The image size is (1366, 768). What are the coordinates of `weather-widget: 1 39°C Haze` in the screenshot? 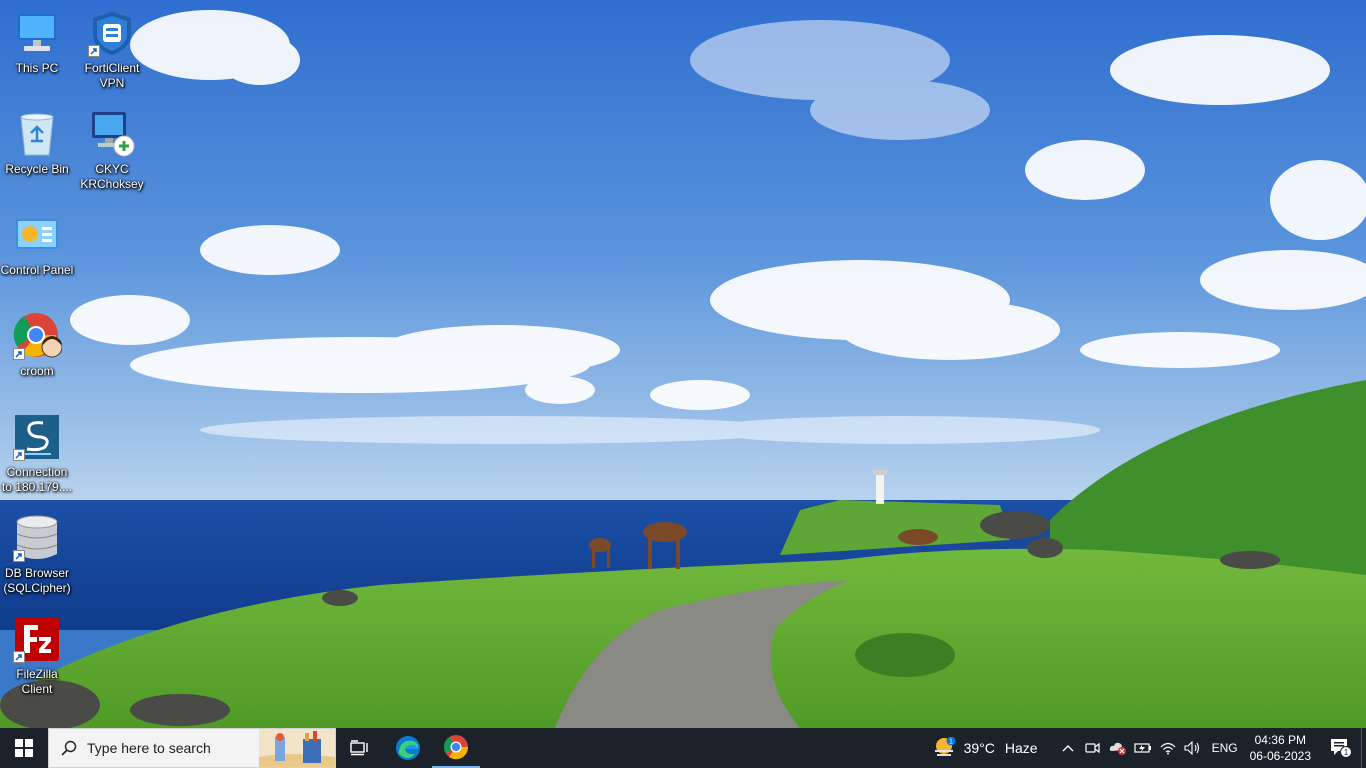 It's located at (985, 748).